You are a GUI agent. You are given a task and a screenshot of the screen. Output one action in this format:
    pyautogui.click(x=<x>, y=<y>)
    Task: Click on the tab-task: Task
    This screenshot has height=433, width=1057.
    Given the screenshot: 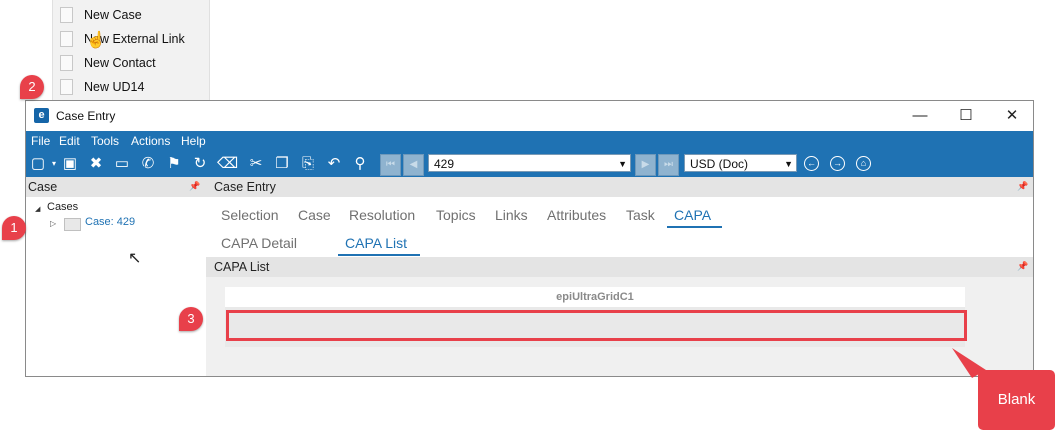 What is the action you would take?
    pyautogui.click(x=640, y=215)
    